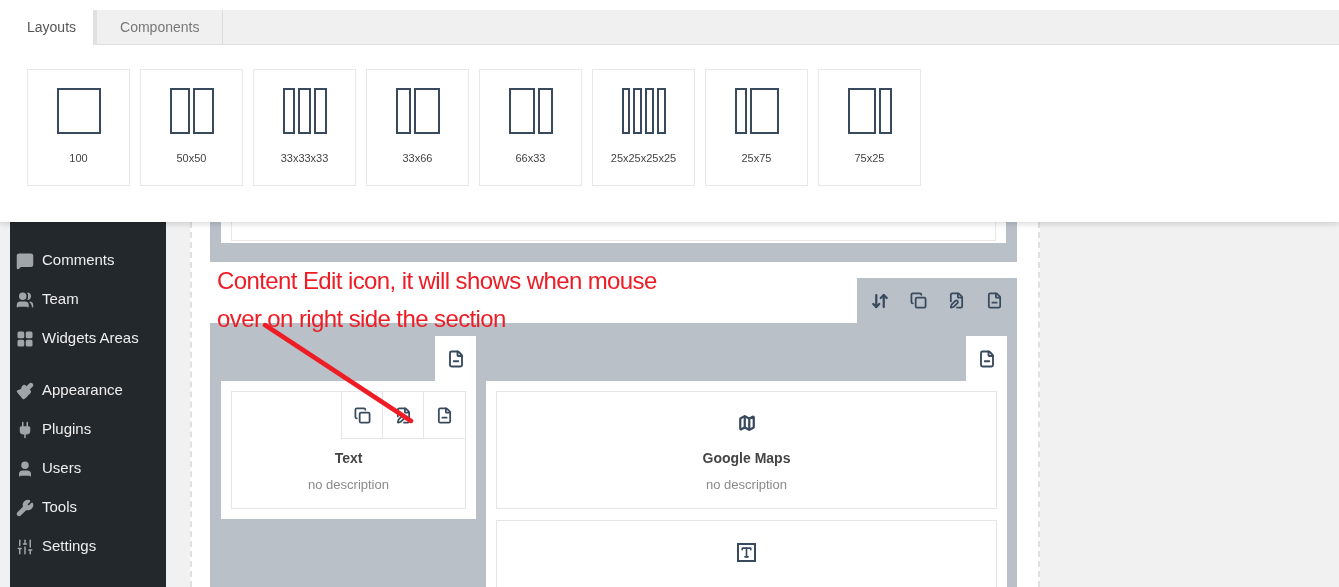 This screenshot has height=587, width=1339. Describe the element at coordinates (25, 299) in the screenshot. I see `people-icon` at that location.